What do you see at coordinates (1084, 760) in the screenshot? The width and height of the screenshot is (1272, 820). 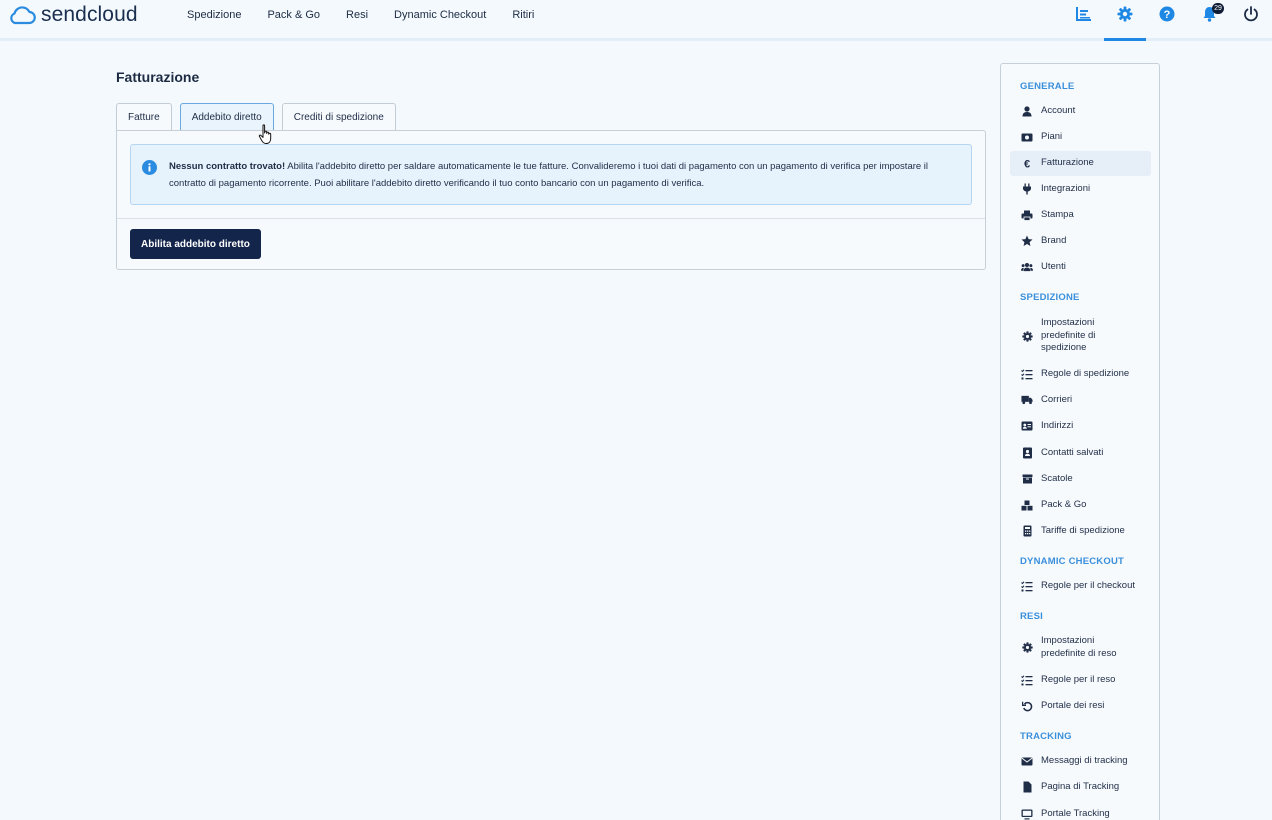 I see `sidebar-item-label: Messaggi di tracking` at bounding box center [1084, 760].